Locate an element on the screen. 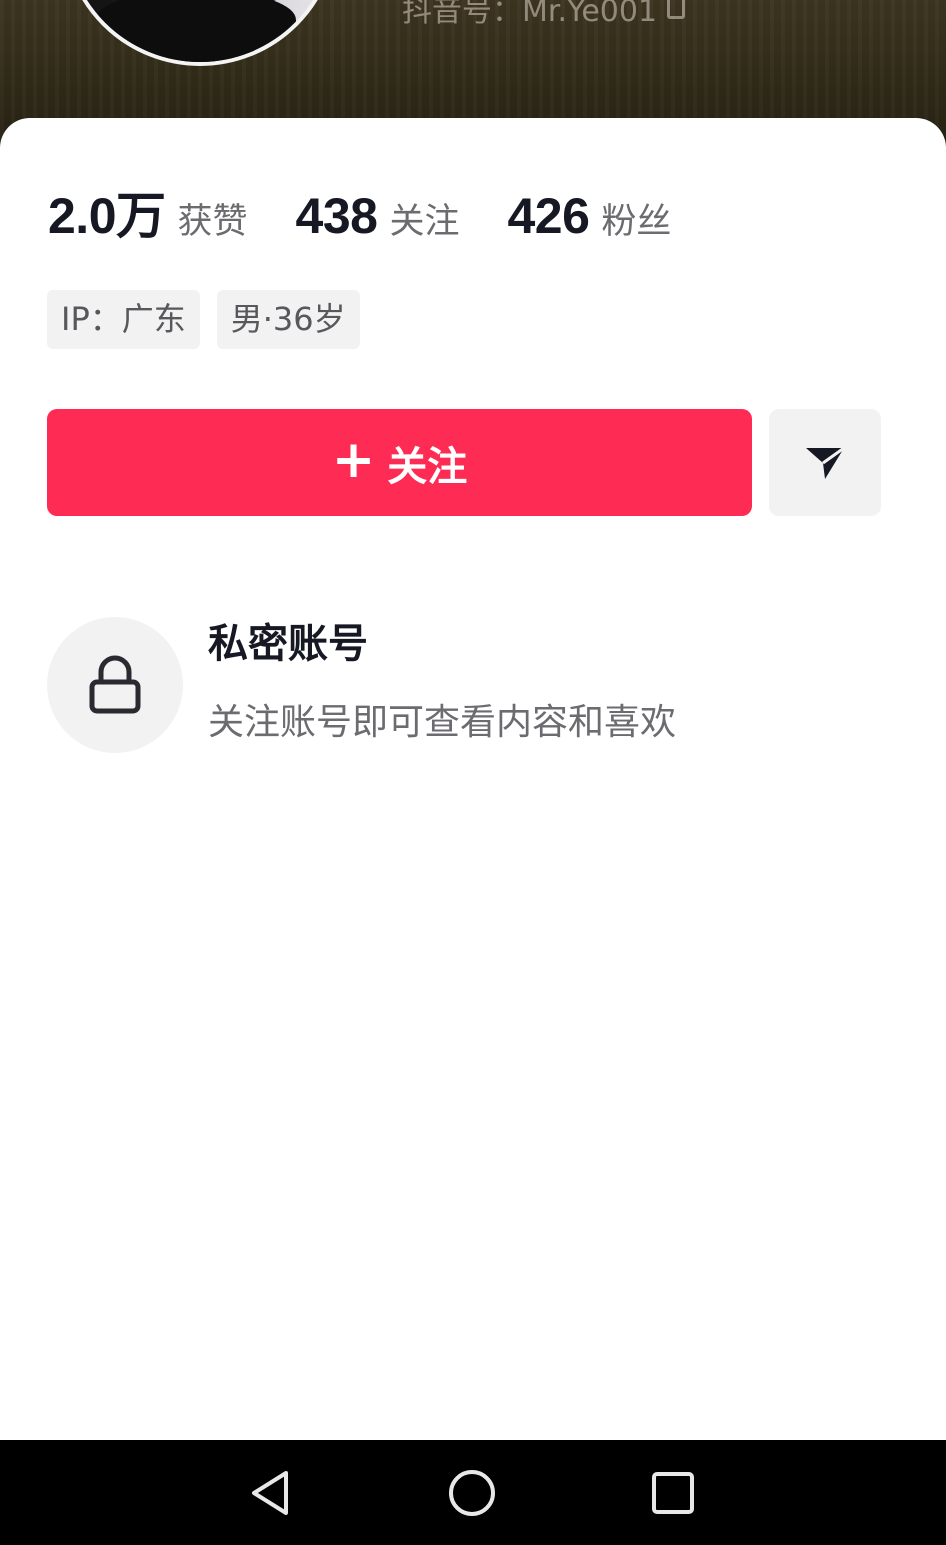 The width and height of the screenshot is (946, 1545). send-icon is located at coordinates (825, 462).